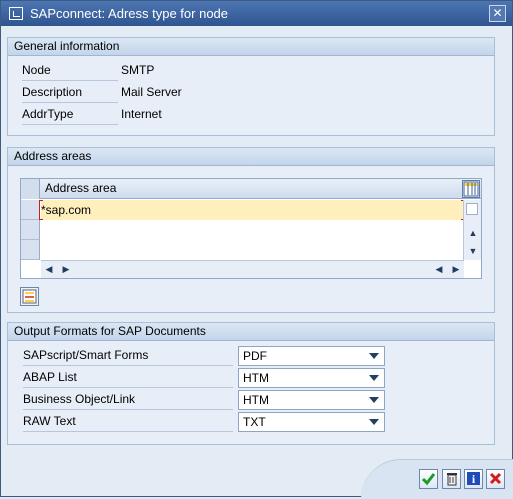 The height and width of the screenshot is (499, 513). I want to click on insert-row-icon, so click(29, 296).